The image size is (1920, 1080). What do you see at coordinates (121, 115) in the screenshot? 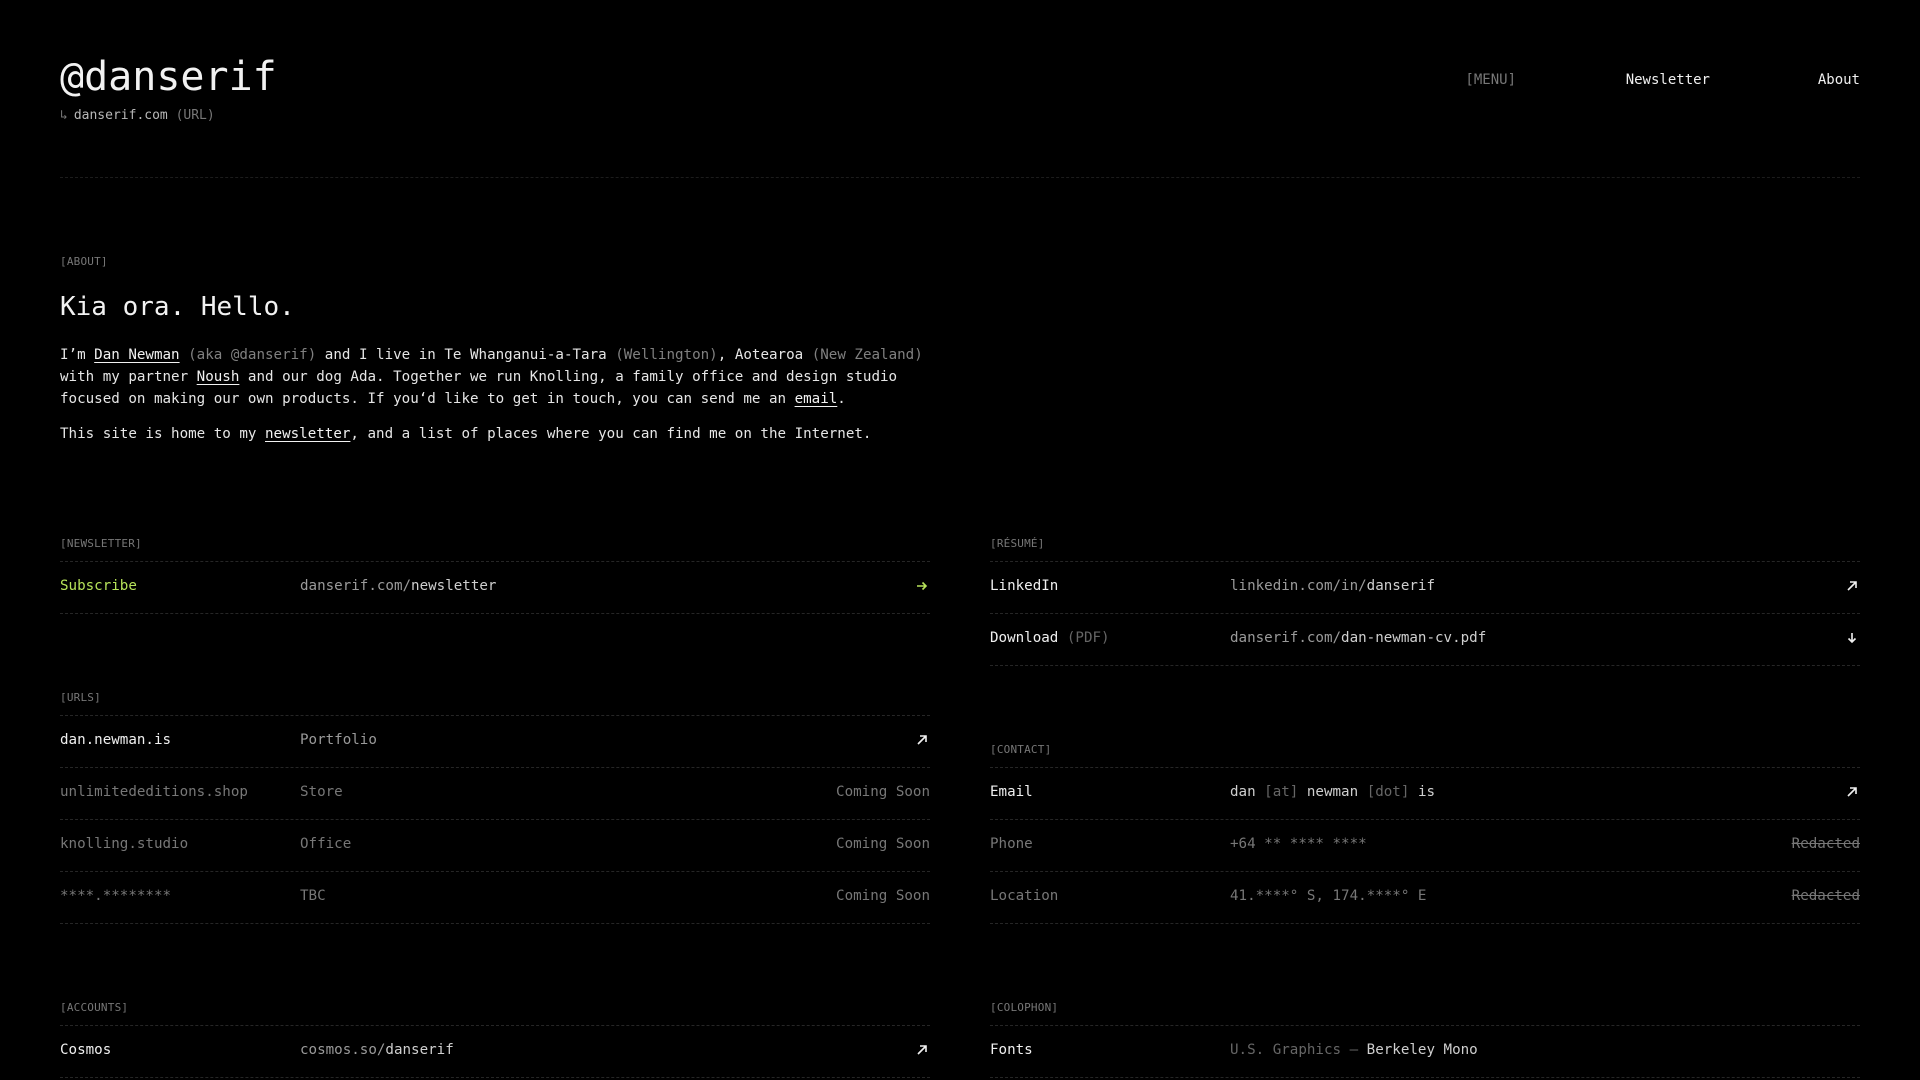
I see `site-domain: danserif.com` at bounding box center [121, 115].